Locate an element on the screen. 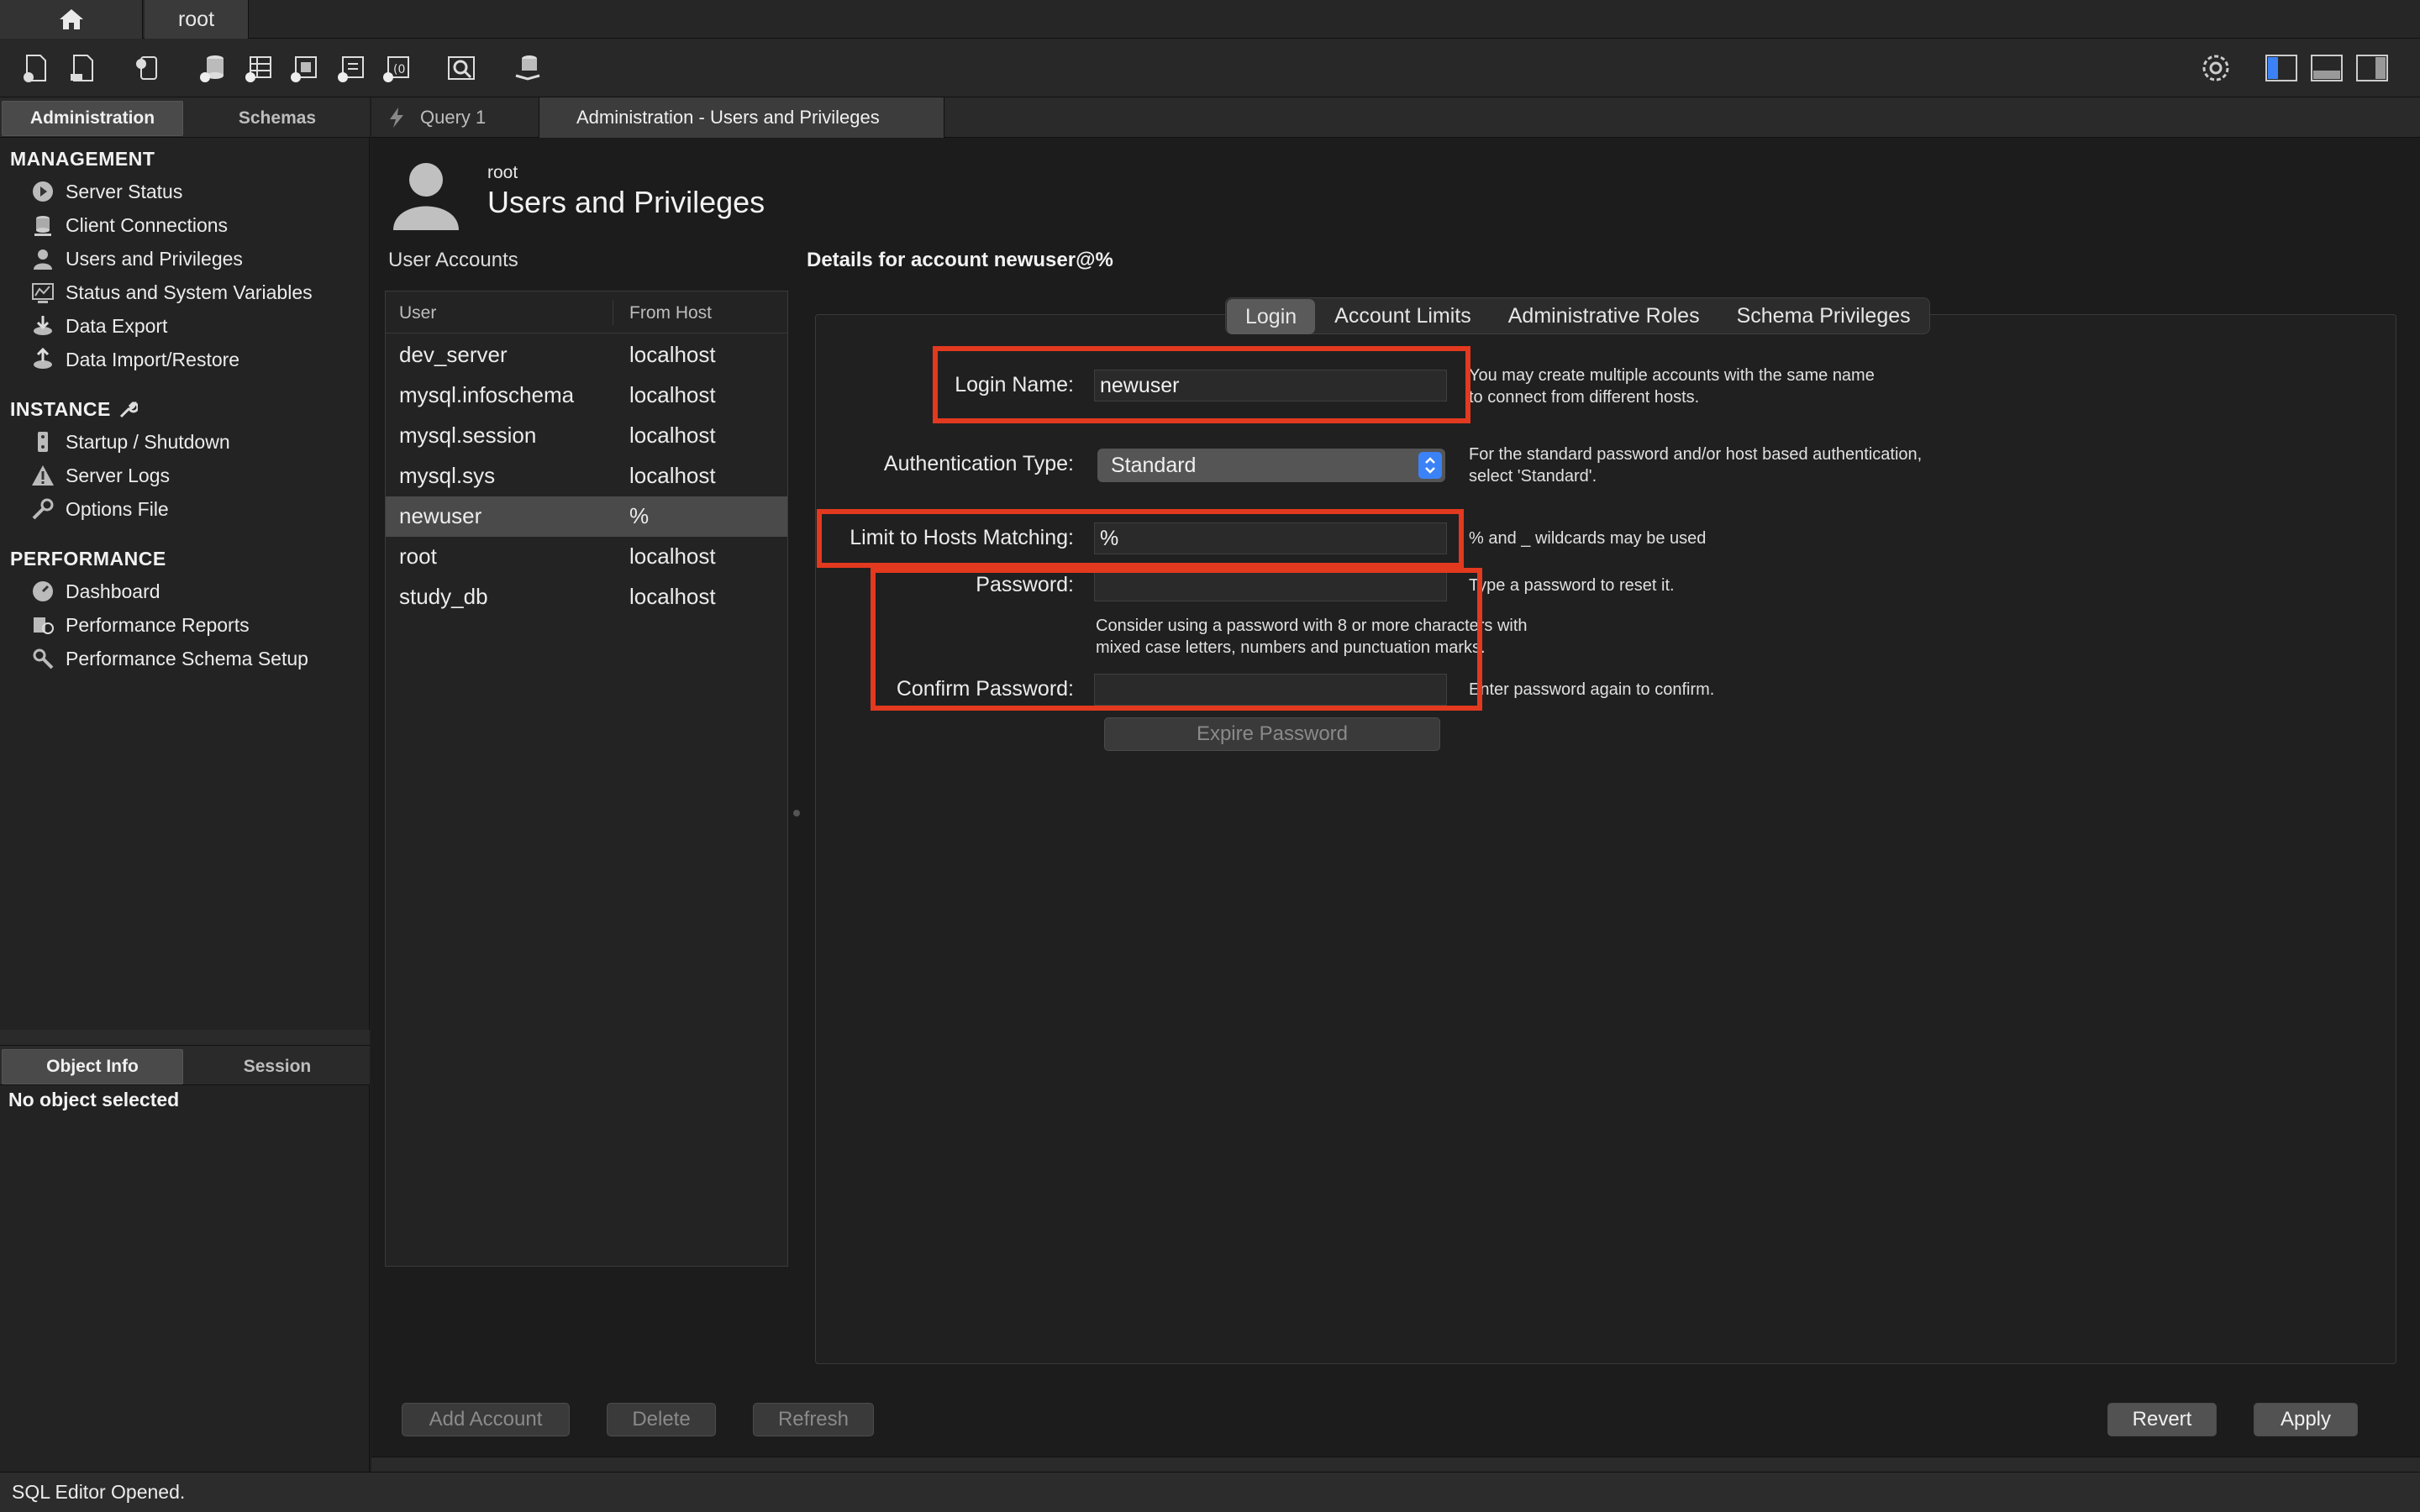  column-header-user: User is located at coordinates (417, 313).